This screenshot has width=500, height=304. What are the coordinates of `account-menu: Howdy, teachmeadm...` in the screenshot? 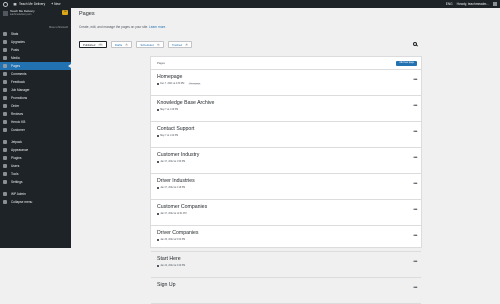 It's located at (473, 4).